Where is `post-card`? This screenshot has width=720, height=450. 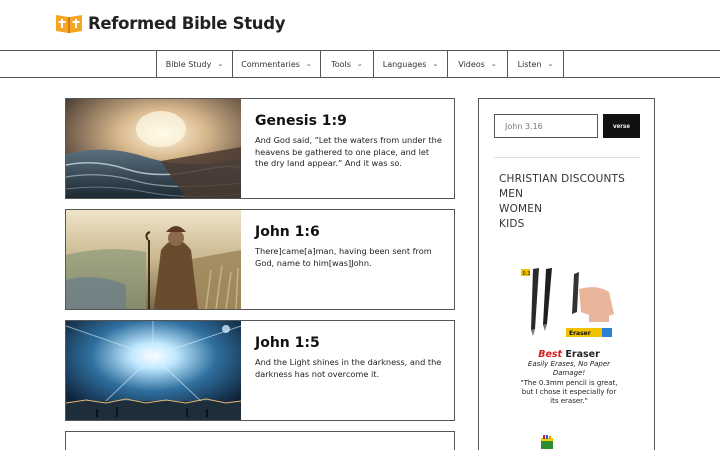
post-card is located at coordinates (260, 440).